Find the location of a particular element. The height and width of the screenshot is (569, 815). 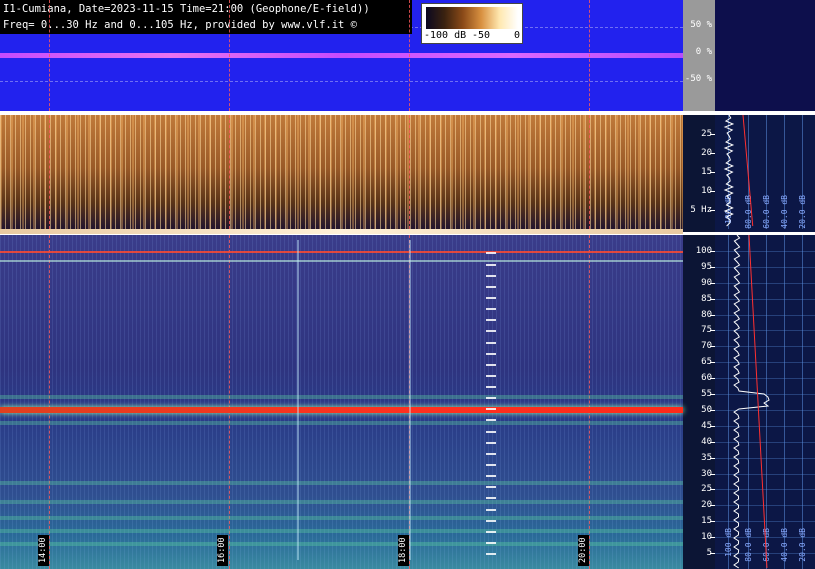

amplitude-trace is located at coordinates (341, 55).